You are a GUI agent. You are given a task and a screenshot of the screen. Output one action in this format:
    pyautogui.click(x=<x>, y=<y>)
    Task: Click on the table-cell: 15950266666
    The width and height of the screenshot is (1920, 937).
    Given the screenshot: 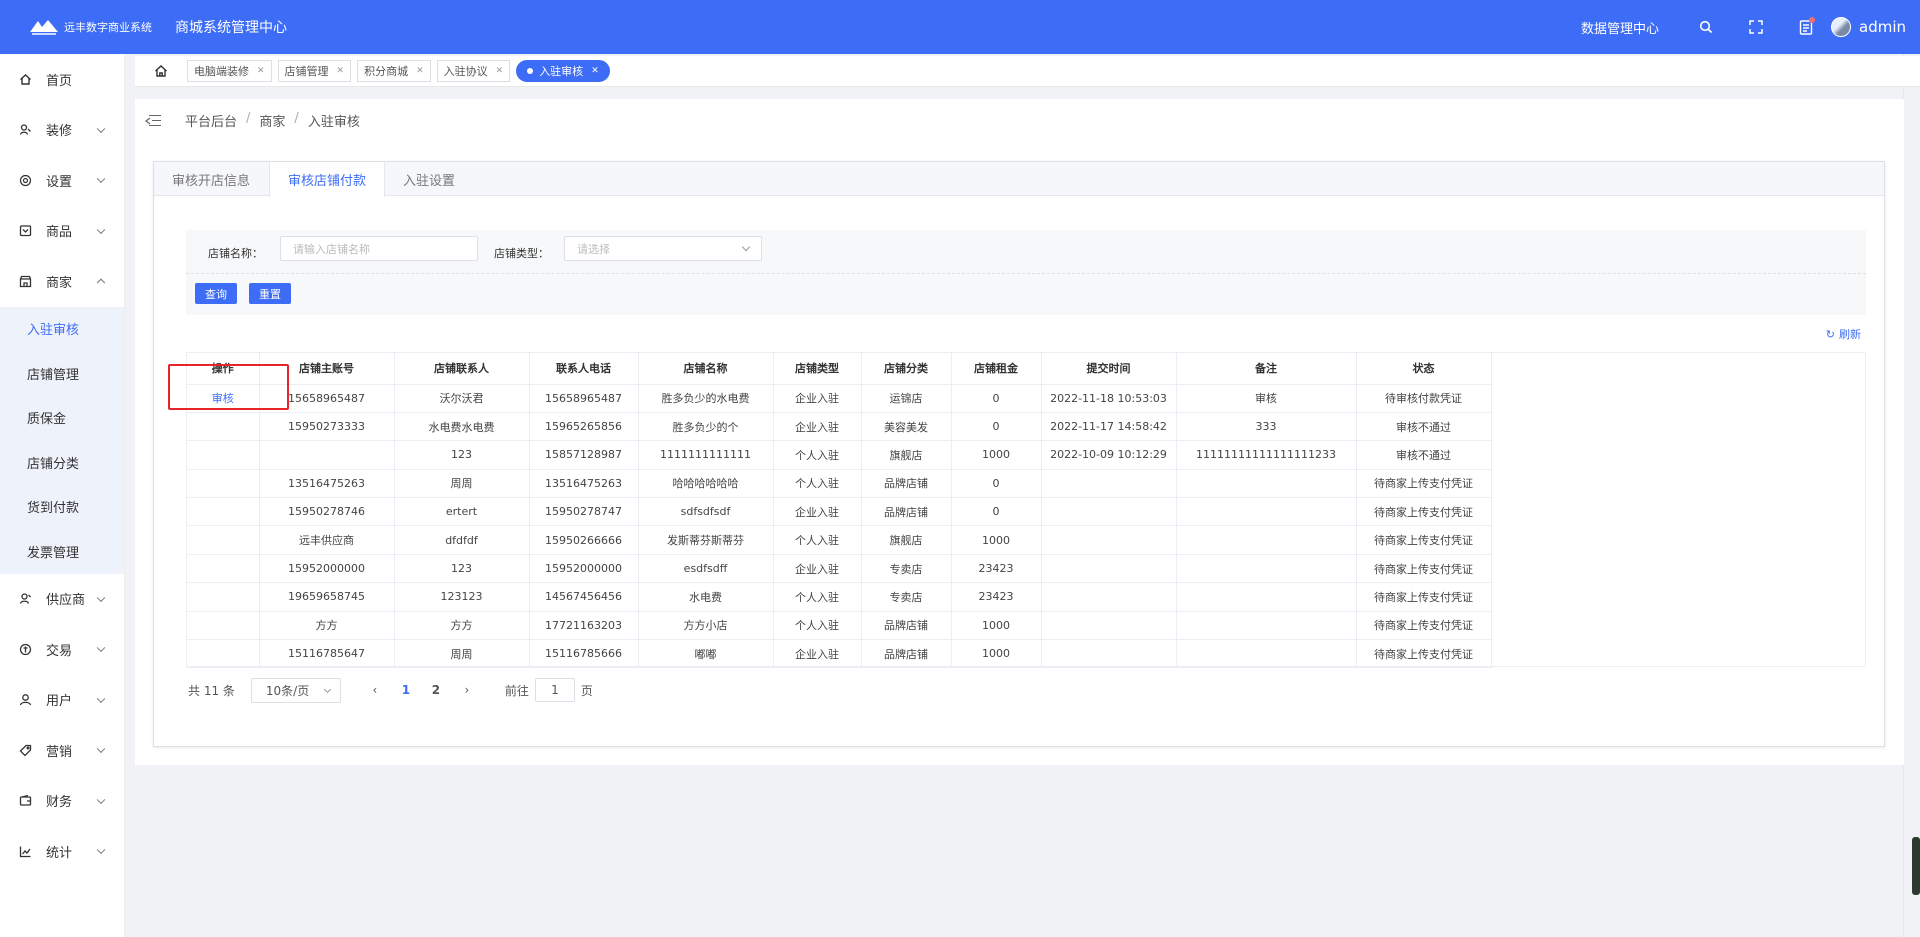 What is the action you would take?
    pyautogui.click(x=584, y=540)
    